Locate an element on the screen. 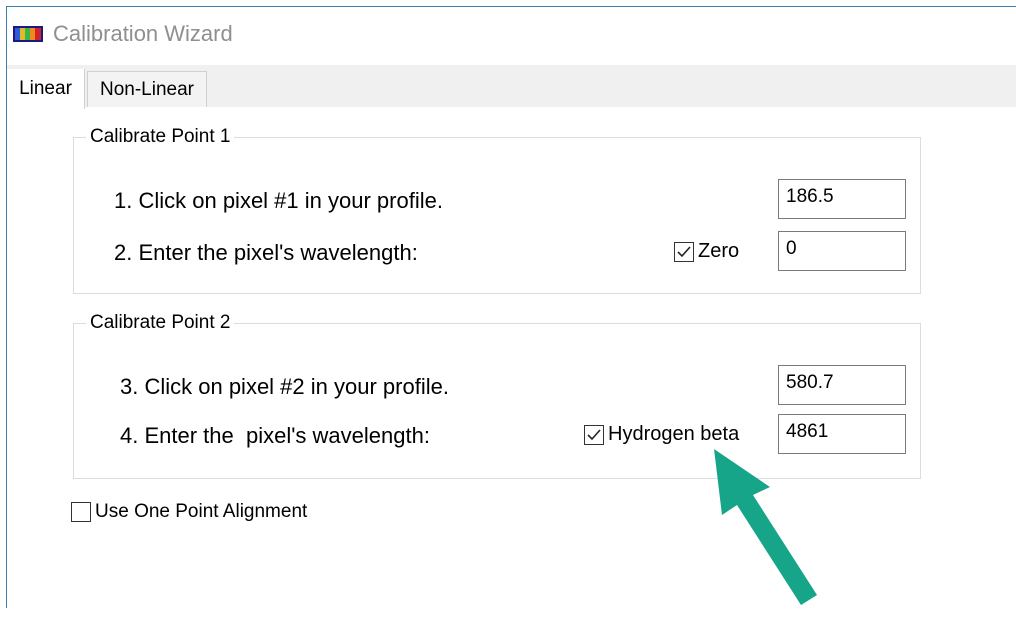  tab-non-linear: Non-Linear is located at coordinates (147, 89).